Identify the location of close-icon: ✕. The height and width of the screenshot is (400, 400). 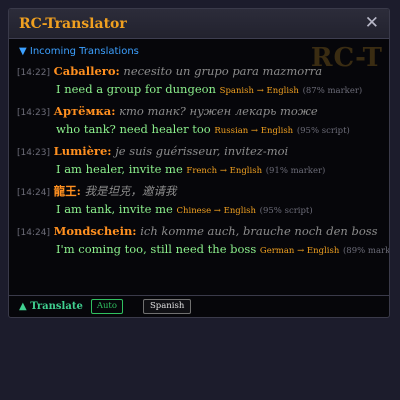
(372, 23).